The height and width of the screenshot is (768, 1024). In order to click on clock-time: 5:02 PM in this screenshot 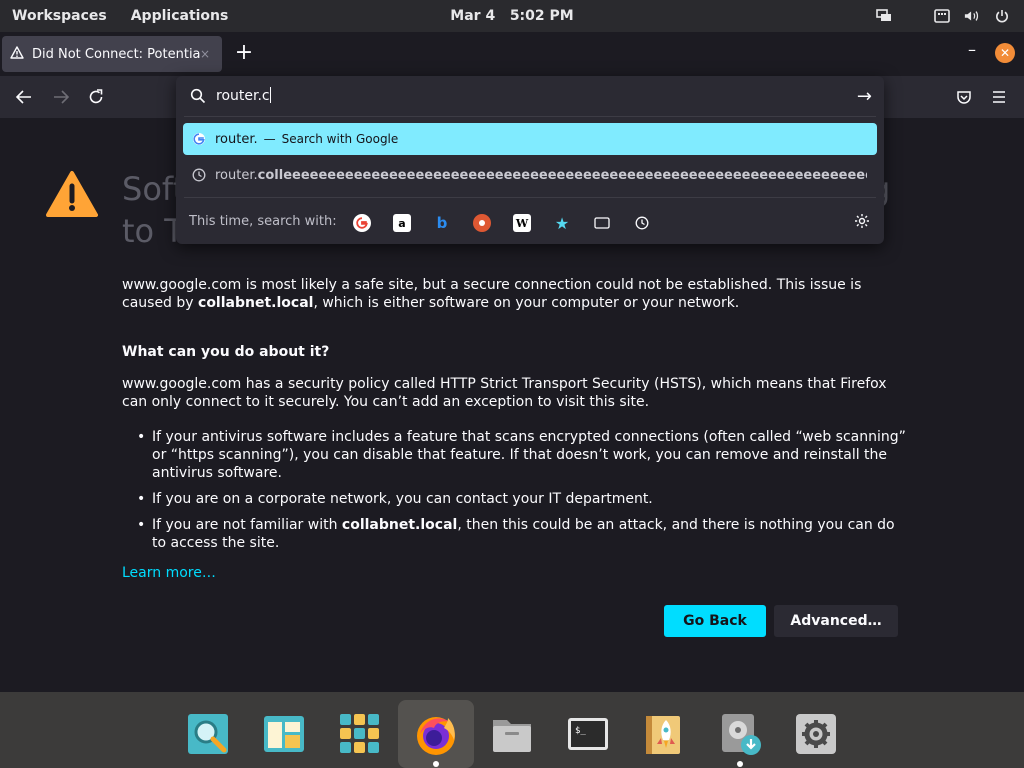, I will do `click(542, 16)`.